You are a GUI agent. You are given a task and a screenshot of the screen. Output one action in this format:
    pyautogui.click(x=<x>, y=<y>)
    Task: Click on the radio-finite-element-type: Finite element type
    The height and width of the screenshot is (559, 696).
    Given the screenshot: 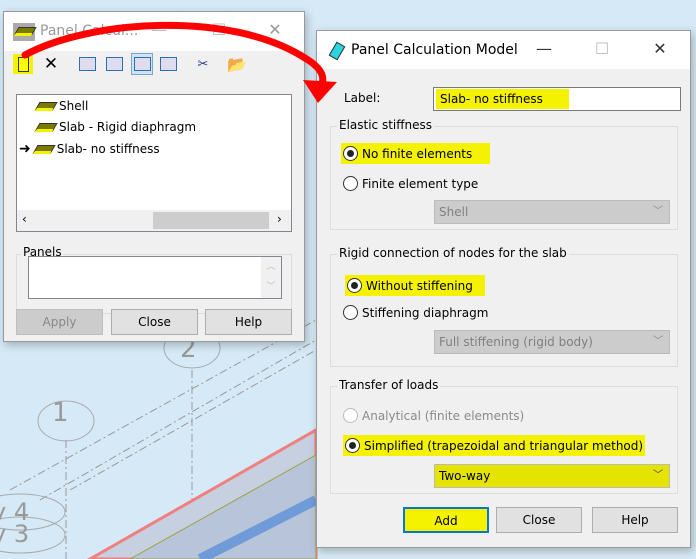 What is the action you would take?
    pyautogui.click(x=410, y=183)
    